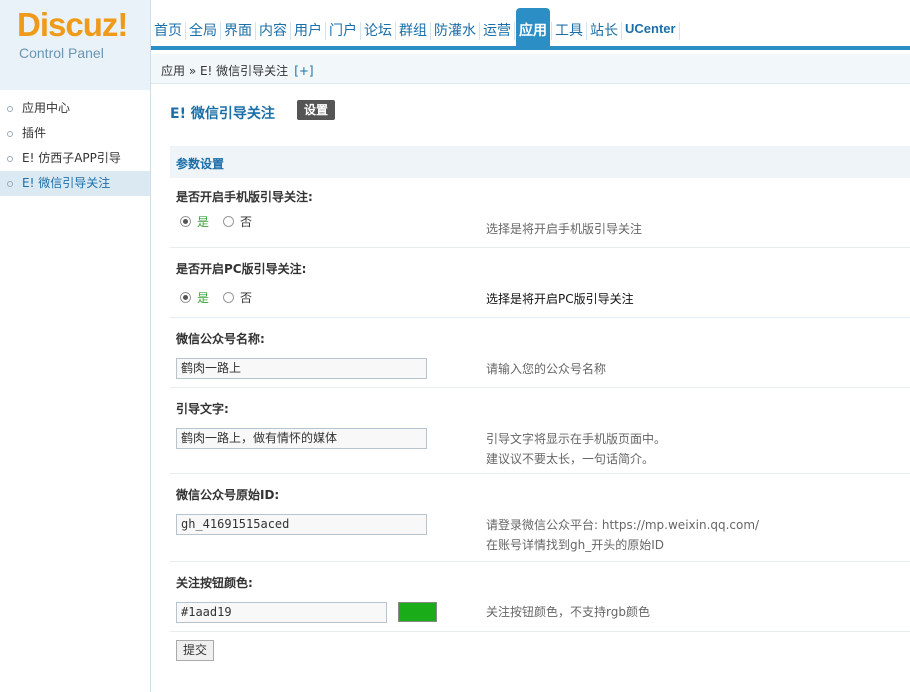  I want to click on setting-row-button-color: 关注按钮颜色: #1aad19 关注按钮颜色，不支持rgb颜色, so click(540, 597).